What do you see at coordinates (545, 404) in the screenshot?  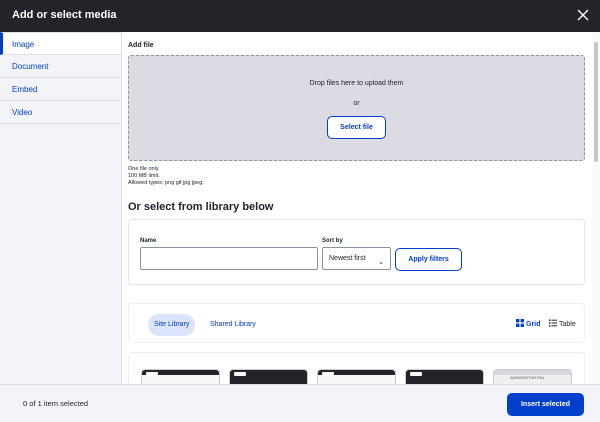 I see `insert-selected-button: Insert selected` at bounding box center [545, 404].